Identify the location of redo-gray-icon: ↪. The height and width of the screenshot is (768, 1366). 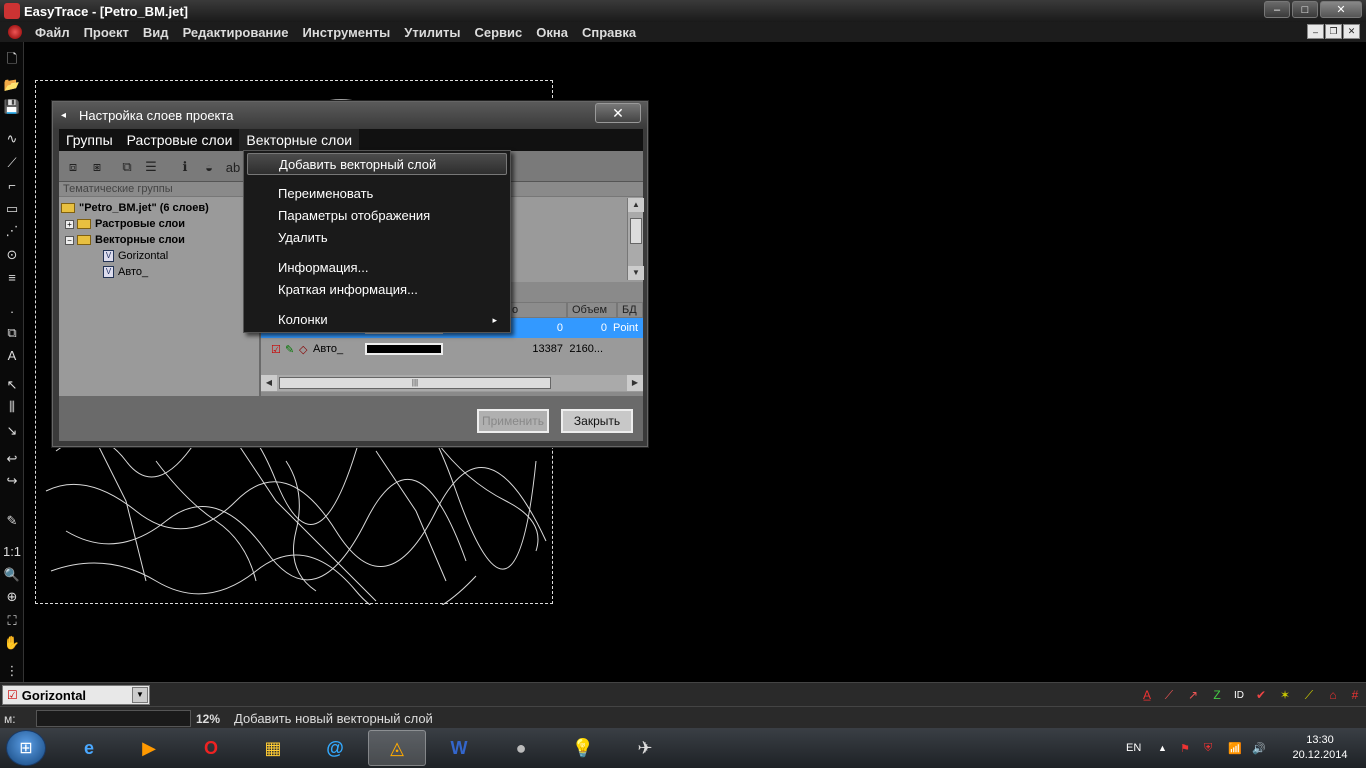
(12, 481).